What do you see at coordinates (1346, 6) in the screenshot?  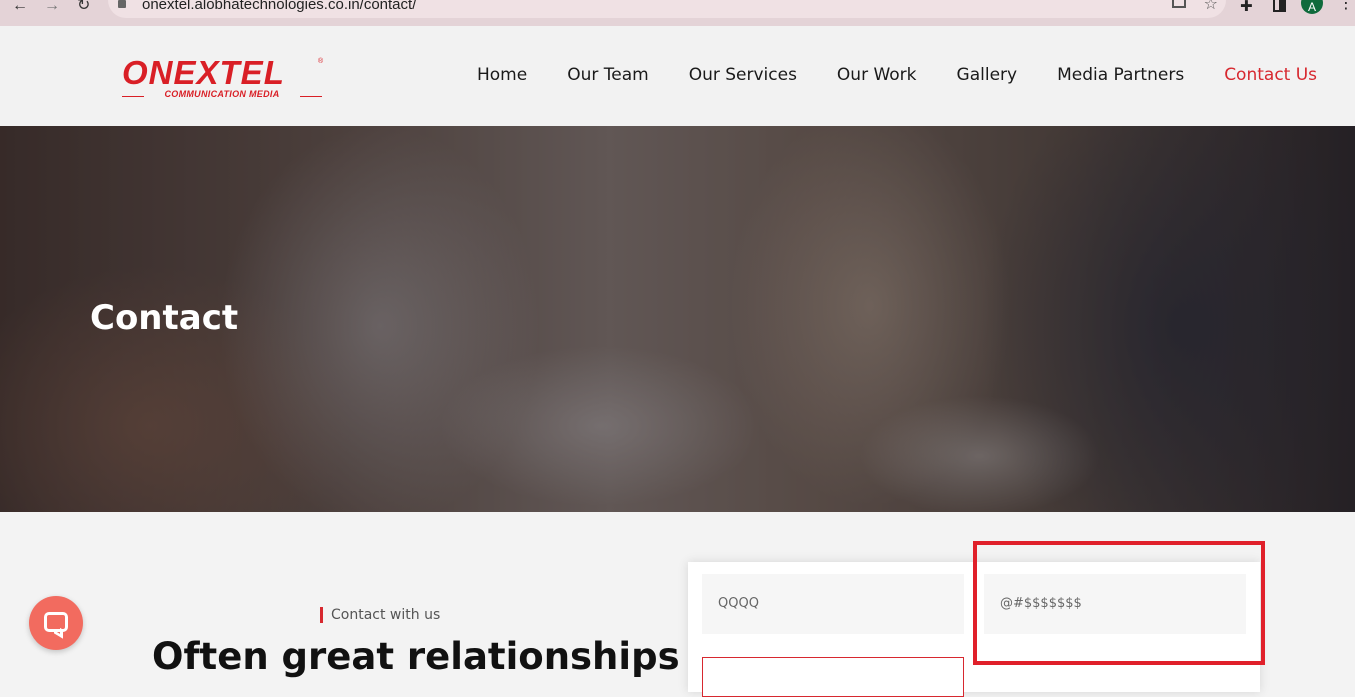 I see `browser-menu-icon: ⋮` at bounding box center [1346, 6].